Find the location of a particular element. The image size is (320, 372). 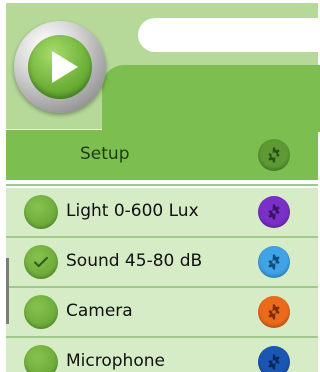

divider is located at coordinates (162, 185).